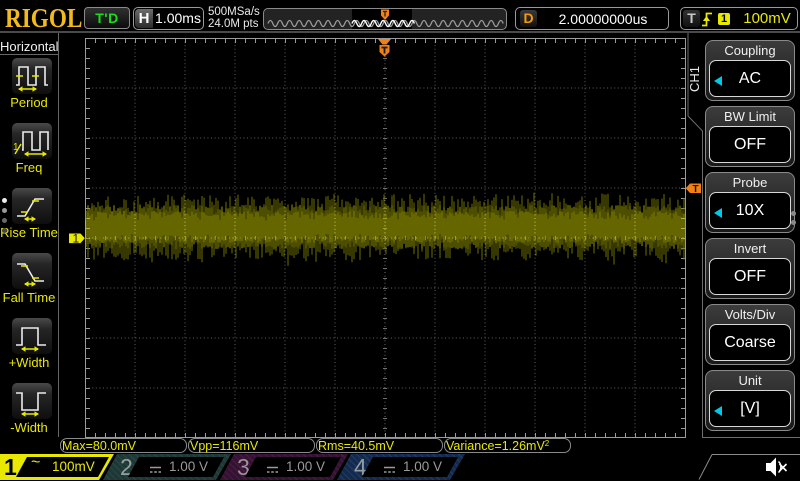  Describe the element at coordinates (696, 189) in the screenshot. I see `svg-text: T` at that location.